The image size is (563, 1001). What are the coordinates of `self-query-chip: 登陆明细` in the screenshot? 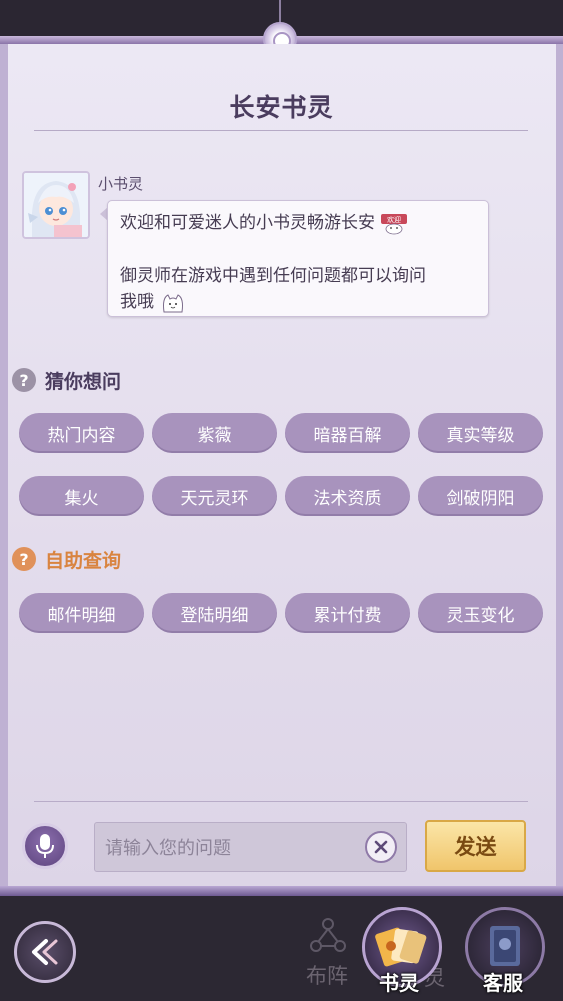 It's located at (214, 613).